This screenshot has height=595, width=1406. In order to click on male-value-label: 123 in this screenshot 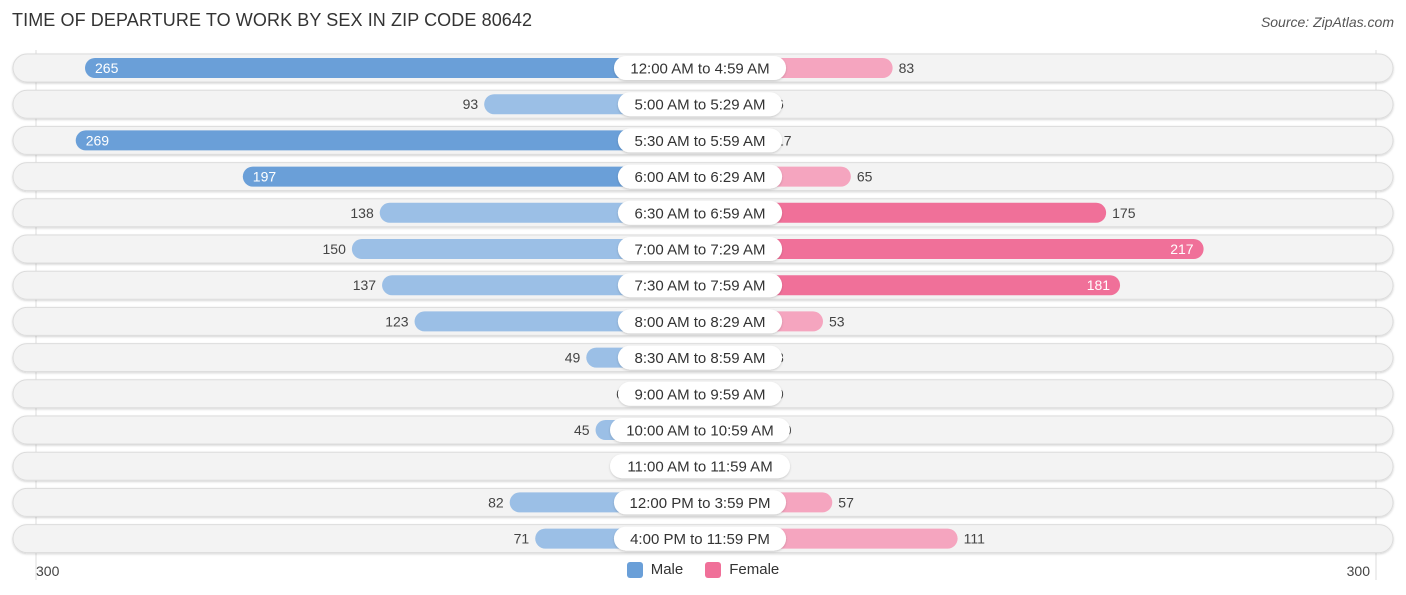, I will do `click(397, 321)`.